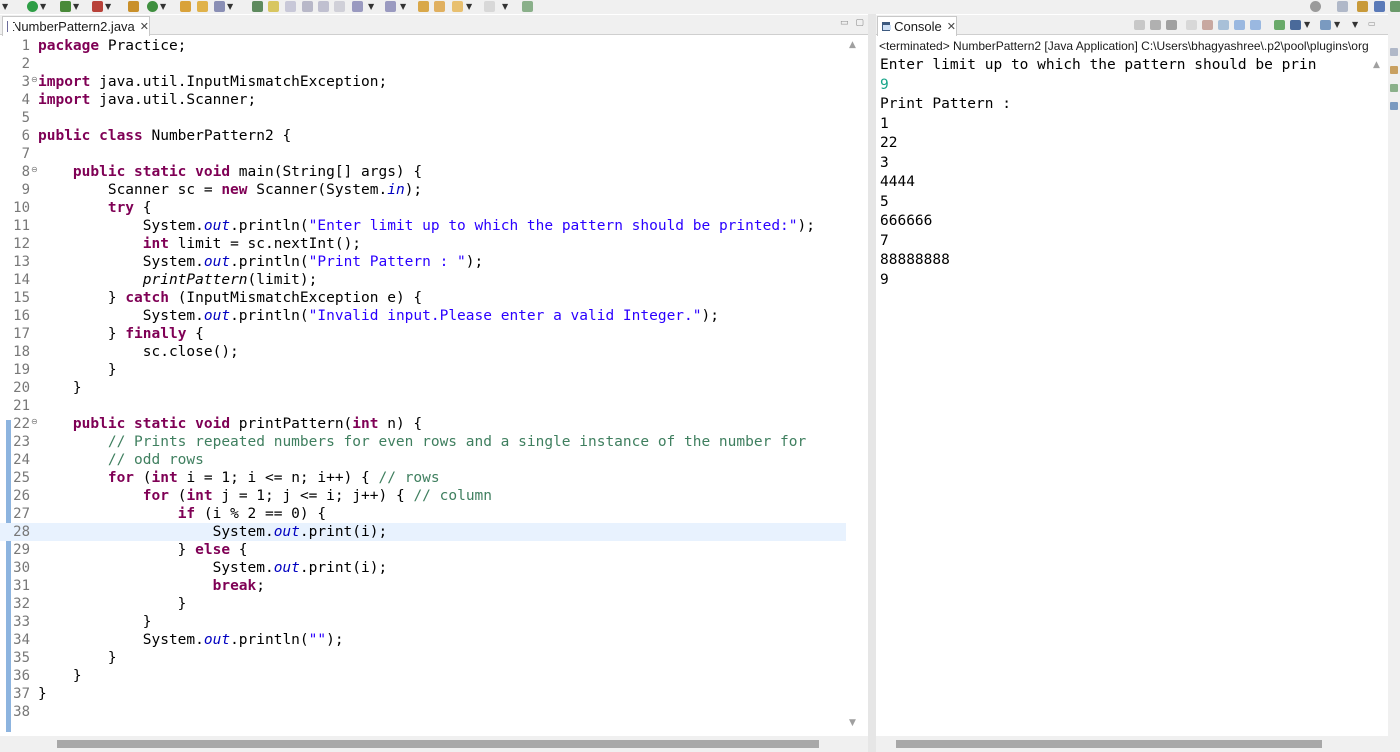 This screenshot has width=1400, height=752. What do you see at coordinates (1223, 25) in the screenshot?
I see `word-wrap-icon` at bounding box center [1223, 25].